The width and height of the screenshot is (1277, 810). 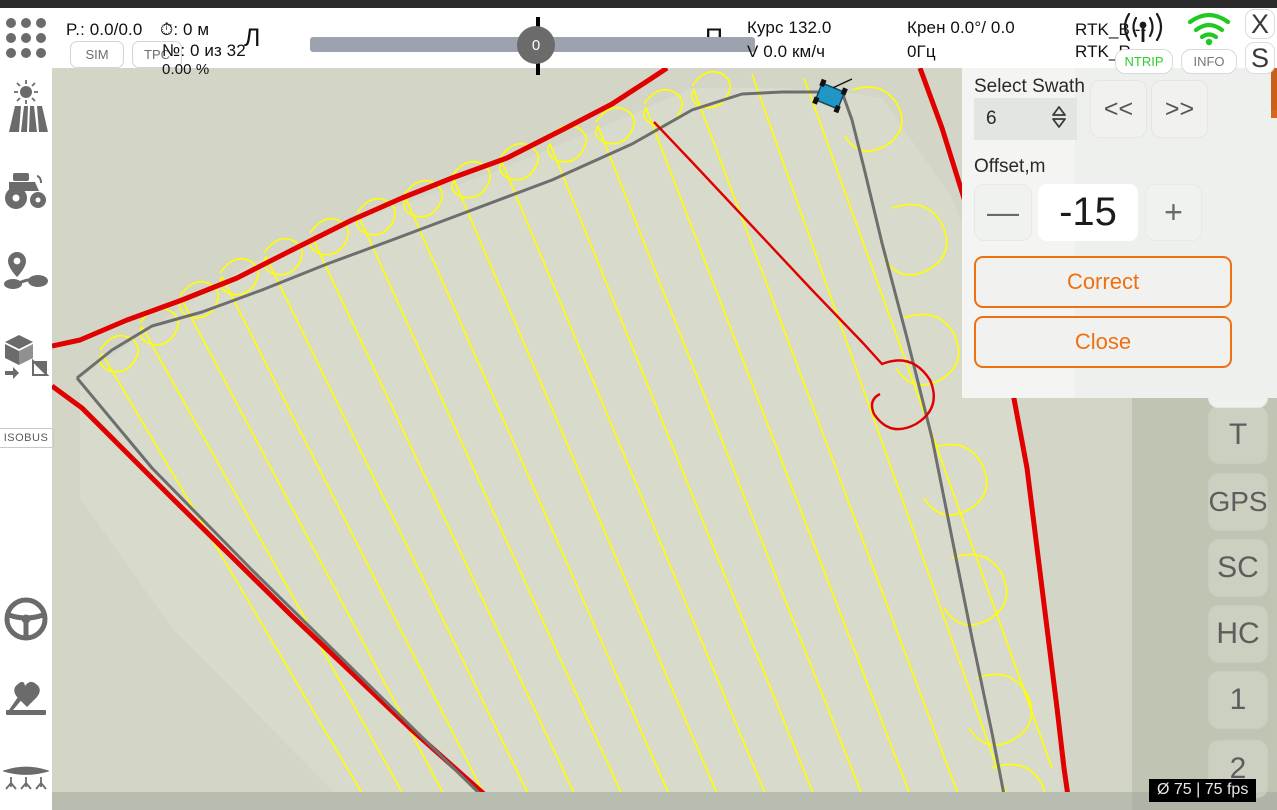 What do you see at coordinates (1025, 119) in the screenshot?
I see `swath-number-spinner: 6` at bounding box center [1025, 119].